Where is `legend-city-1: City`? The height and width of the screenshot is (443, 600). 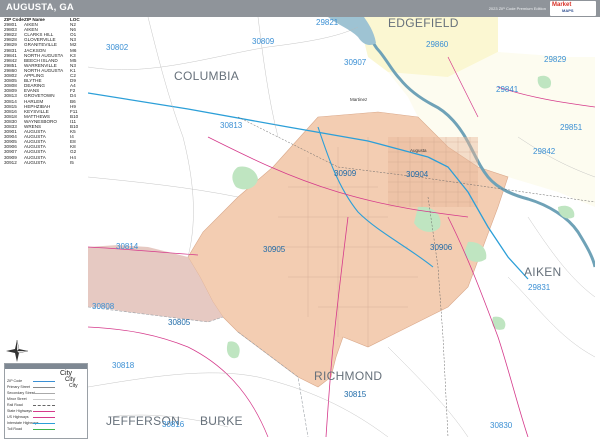 legend-city-1: City is located at coordinates (66, 373).